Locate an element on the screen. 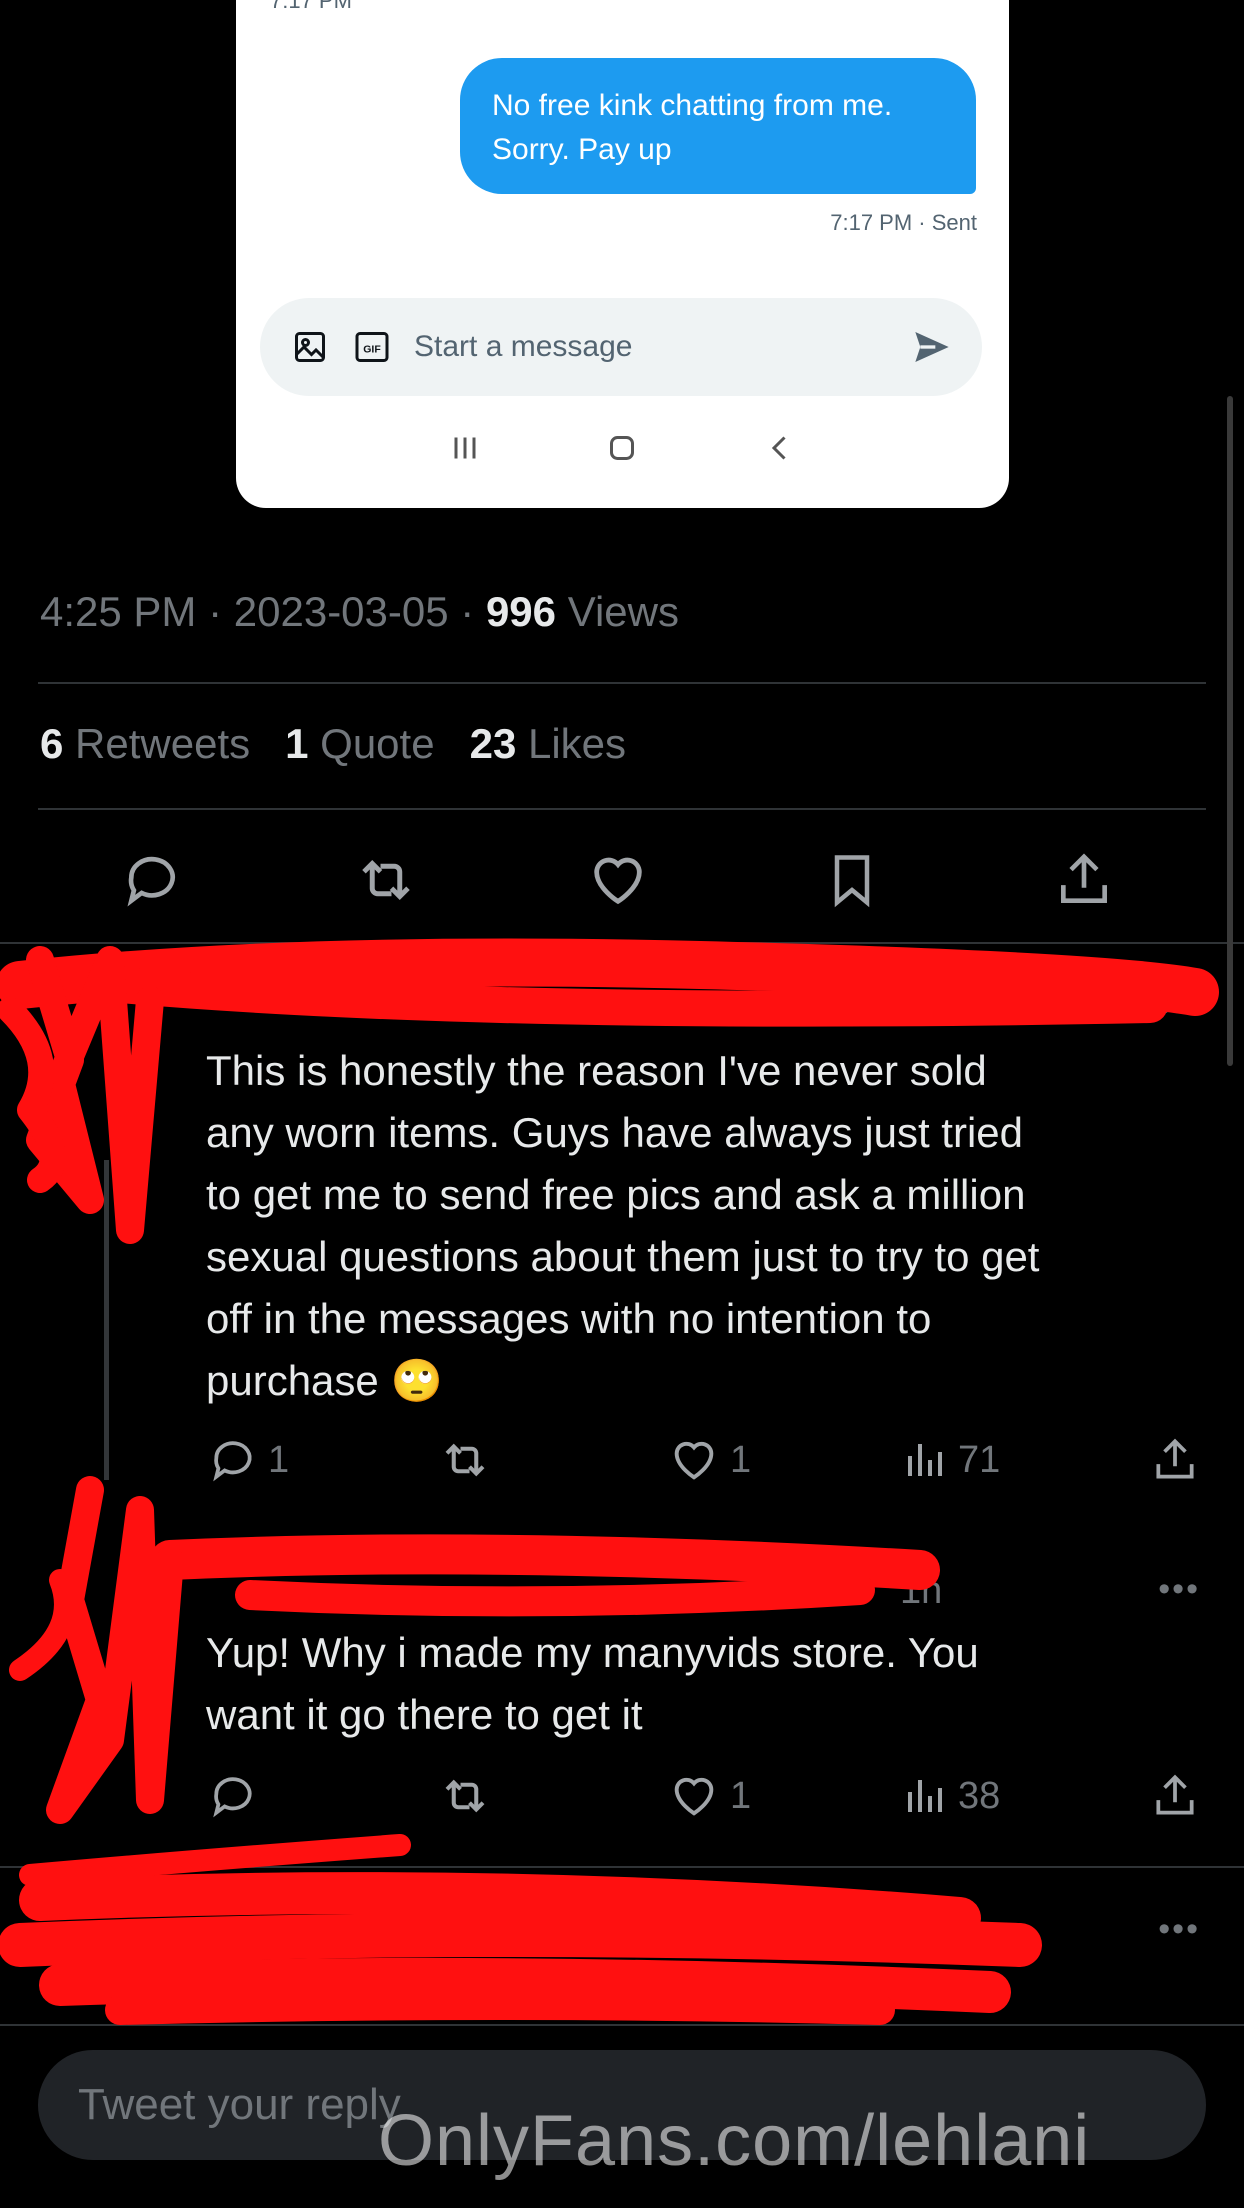 The height and width of the screenshot is (2208, 1244). retweets-stat: 6 Retweets is located at coordinates (145, 743).